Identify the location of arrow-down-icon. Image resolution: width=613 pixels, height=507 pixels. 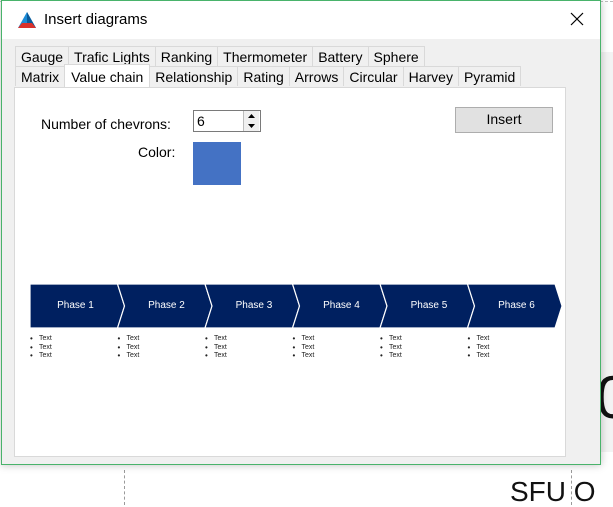
(251, 126).